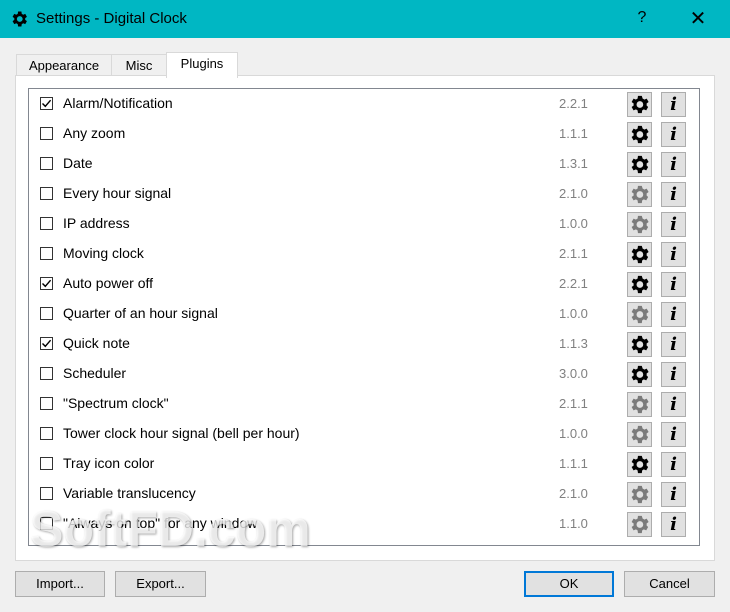  I want to click on plugin-name: "Always on top" for any window, so click(160, 523).